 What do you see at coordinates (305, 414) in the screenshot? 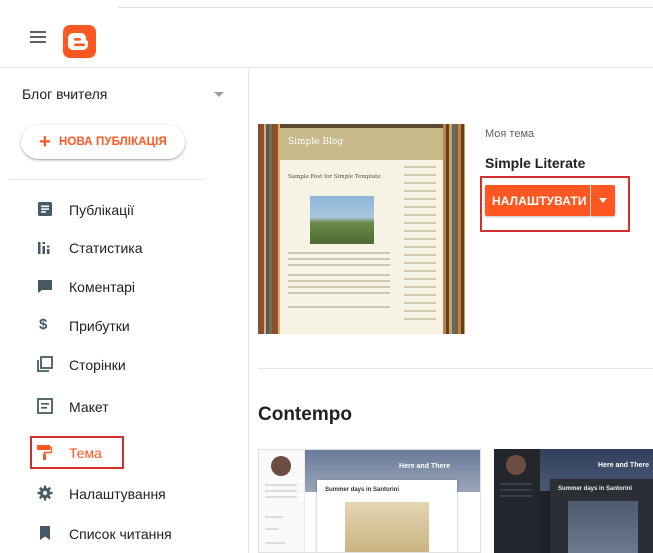
I see `theme-gallery-title: Contempo` at bounding box center [305, 414].